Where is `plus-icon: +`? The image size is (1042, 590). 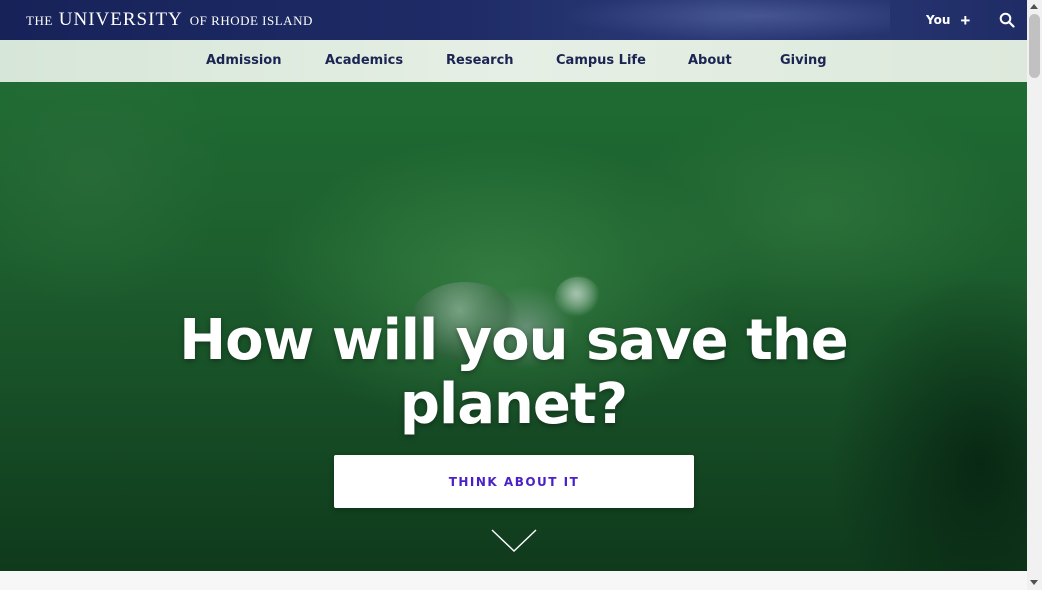 plus-icon: + is located at coordinates (965, 20).